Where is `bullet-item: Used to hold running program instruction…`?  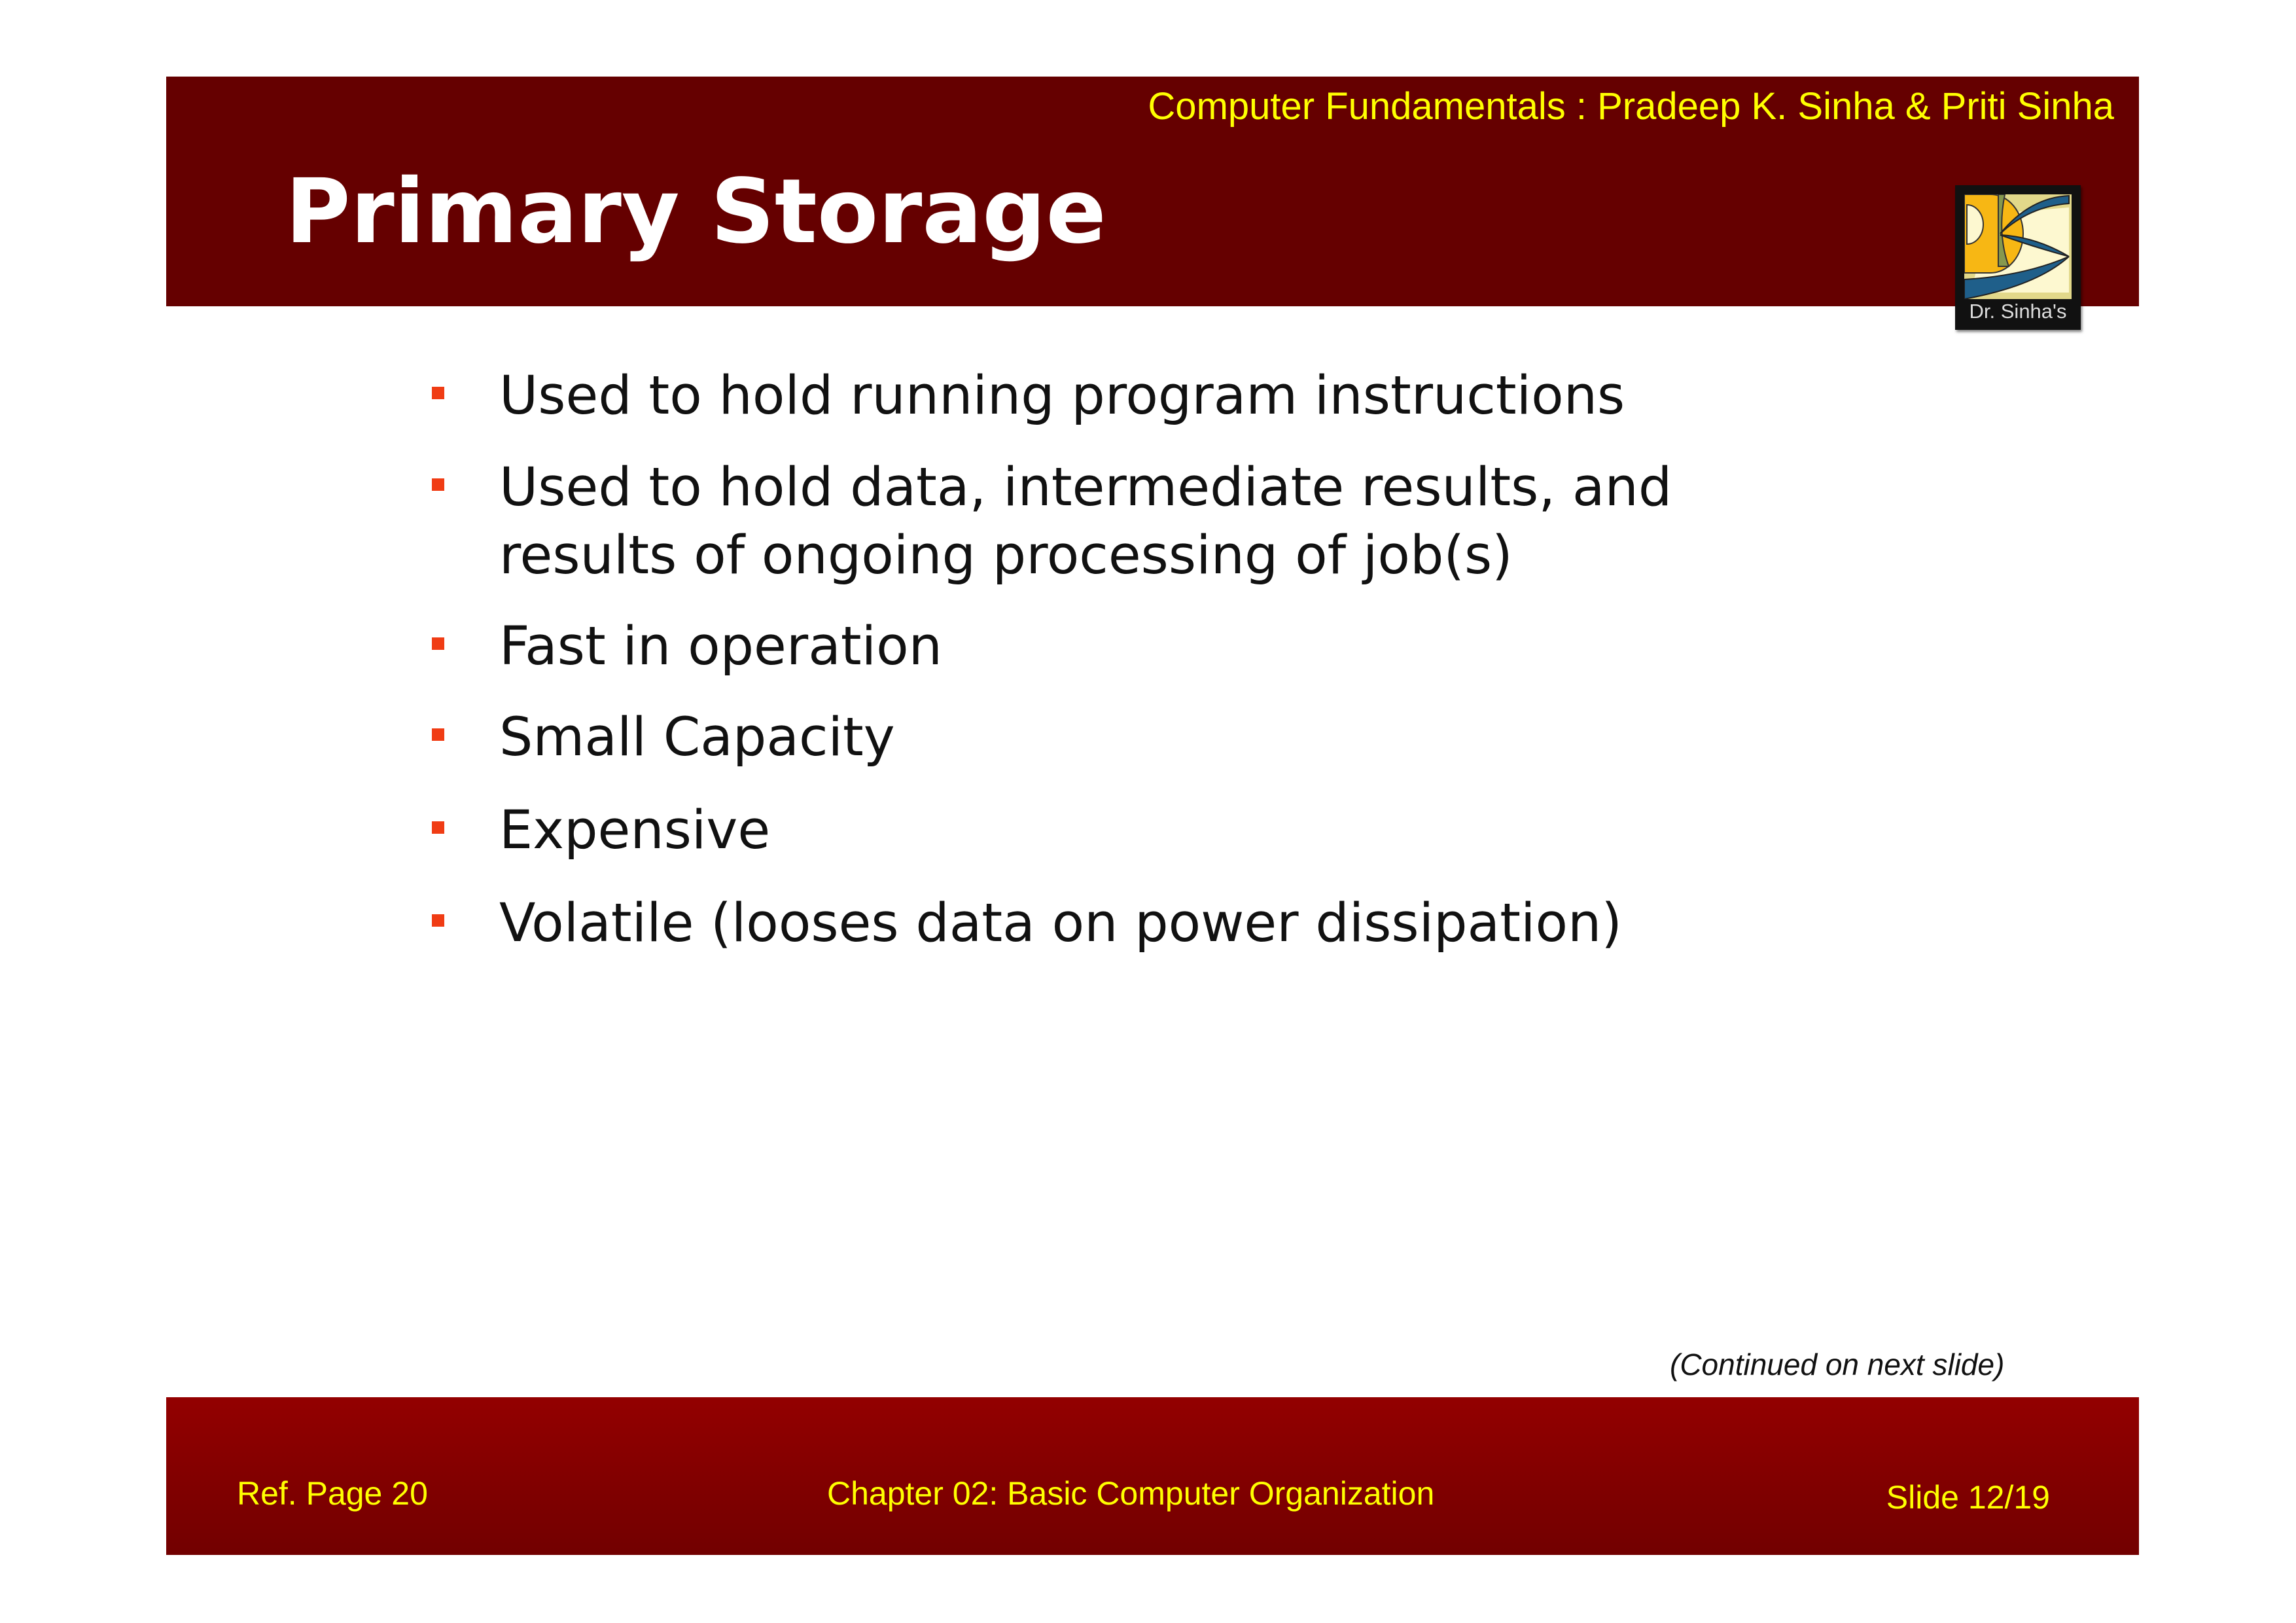 bullet-item: Used to hold running program instruction… is located at coordinates (1028, 396).